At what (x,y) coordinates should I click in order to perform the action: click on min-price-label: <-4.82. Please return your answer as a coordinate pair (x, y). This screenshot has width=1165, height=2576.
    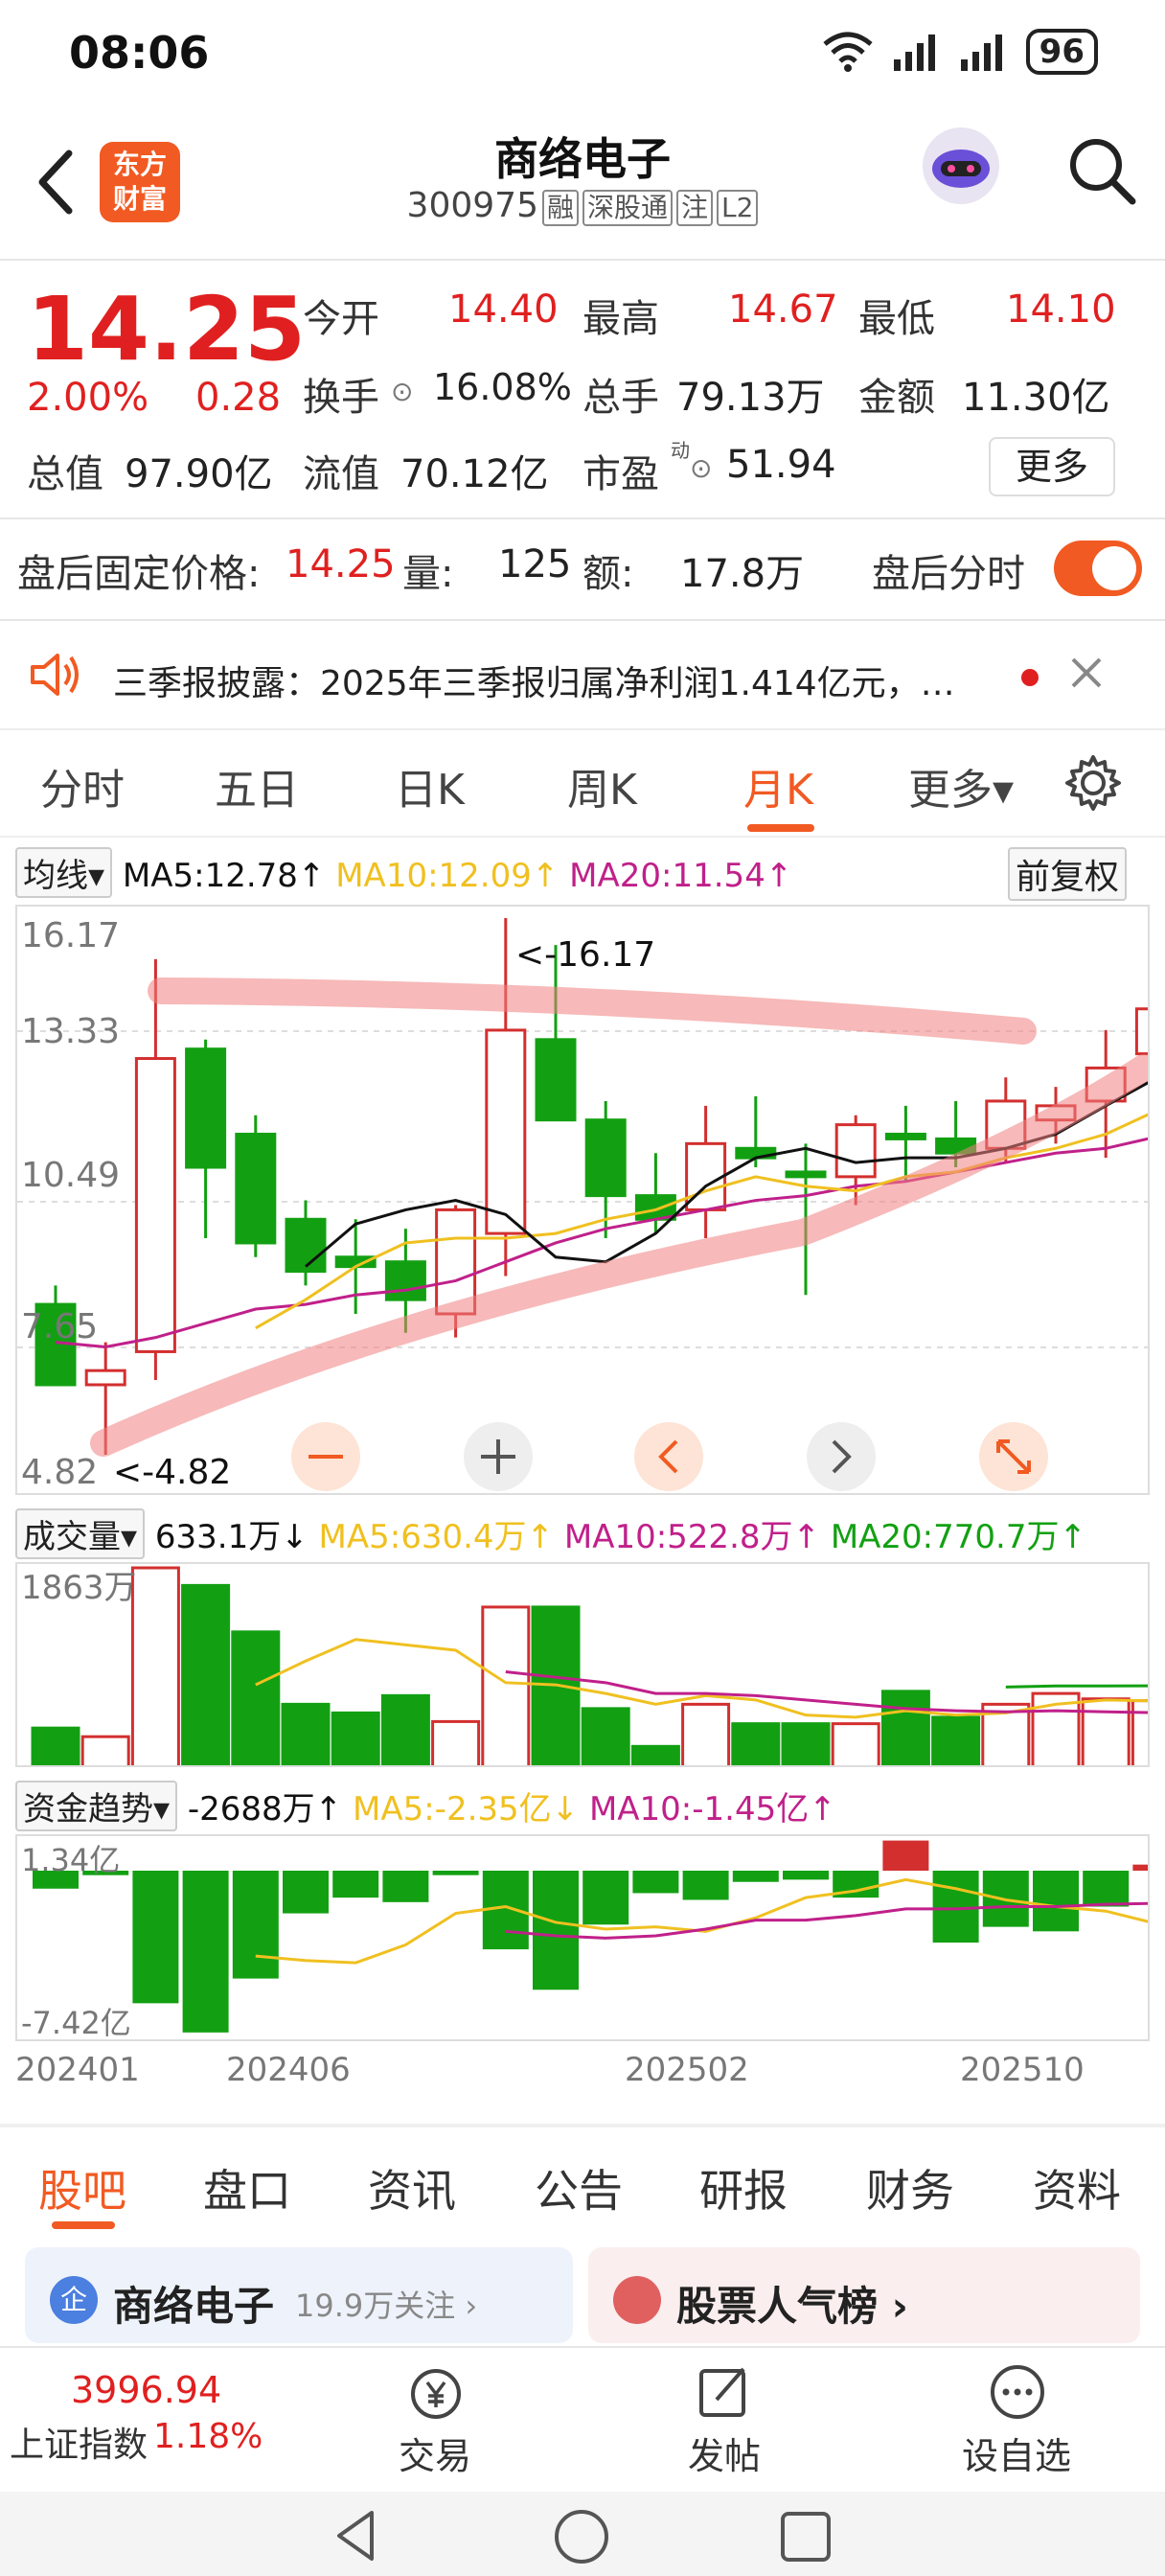
    Looking at the image, I should click on (172, 1472).